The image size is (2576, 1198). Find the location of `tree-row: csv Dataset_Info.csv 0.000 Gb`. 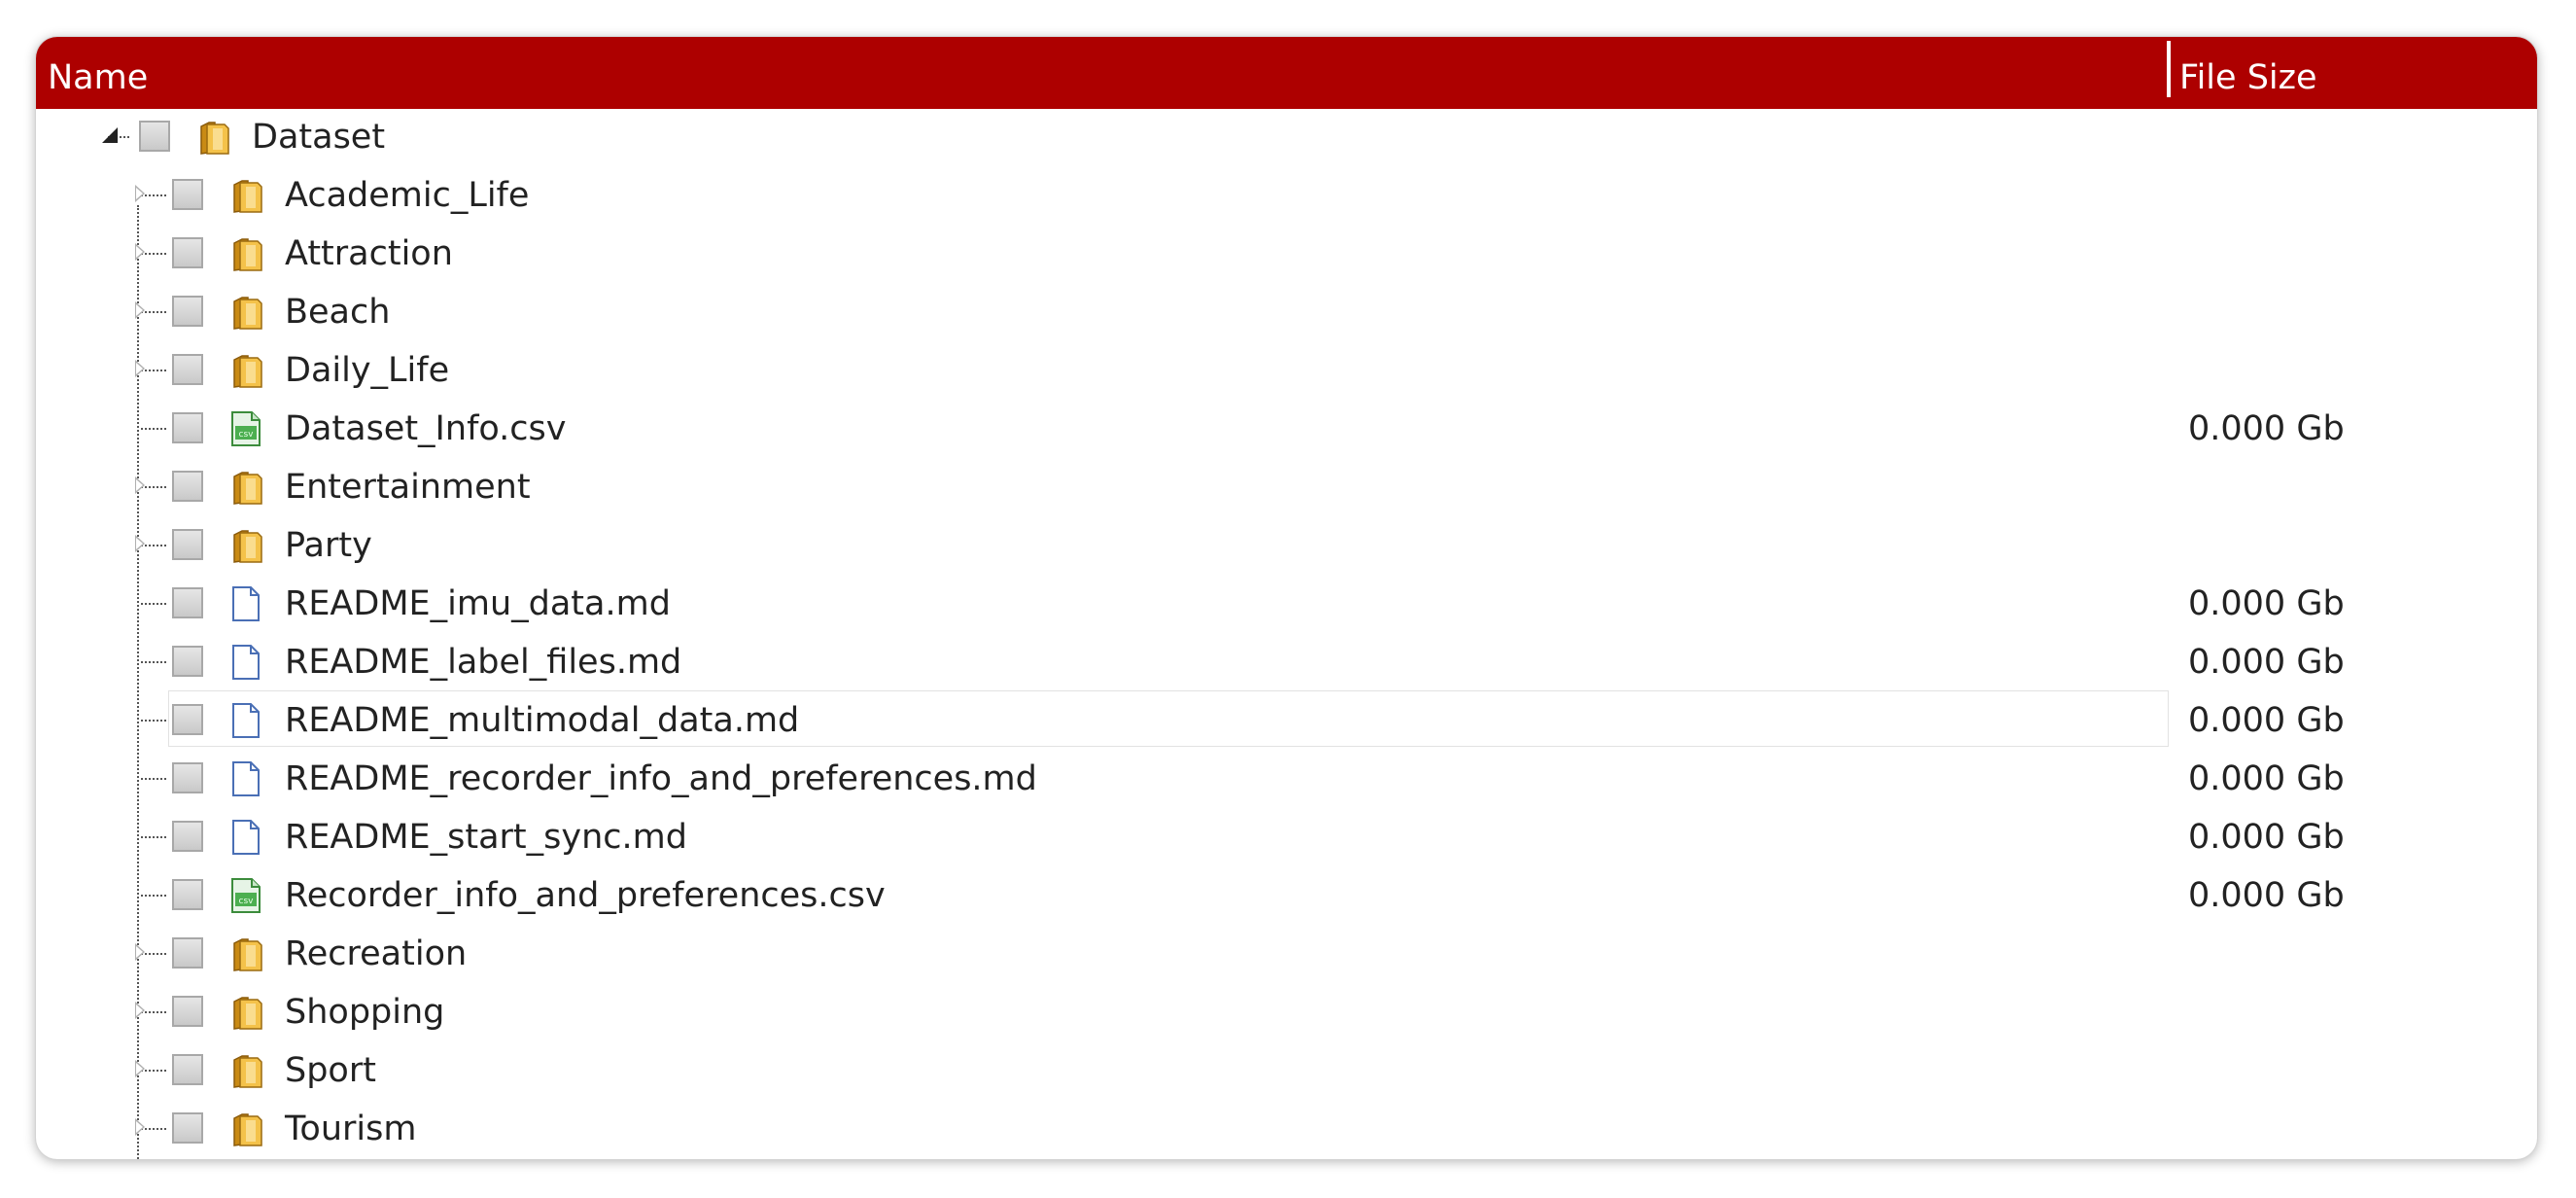

tree-row: csv Dataset_Info.csv 0.000 Gb is located at coordinates (1286, 428).